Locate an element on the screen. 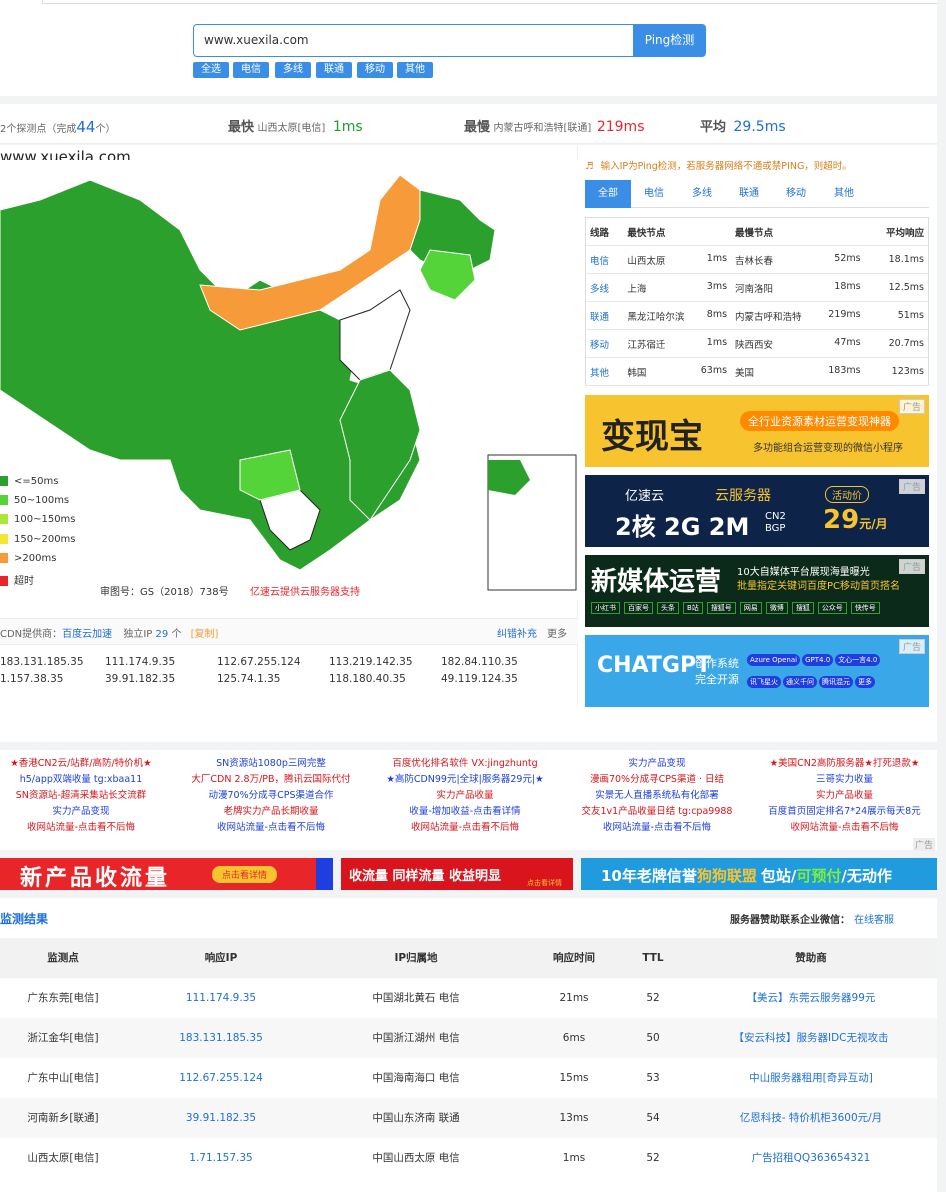  ip-item: 112.67.255.124 is located at coordinates (259, 662).